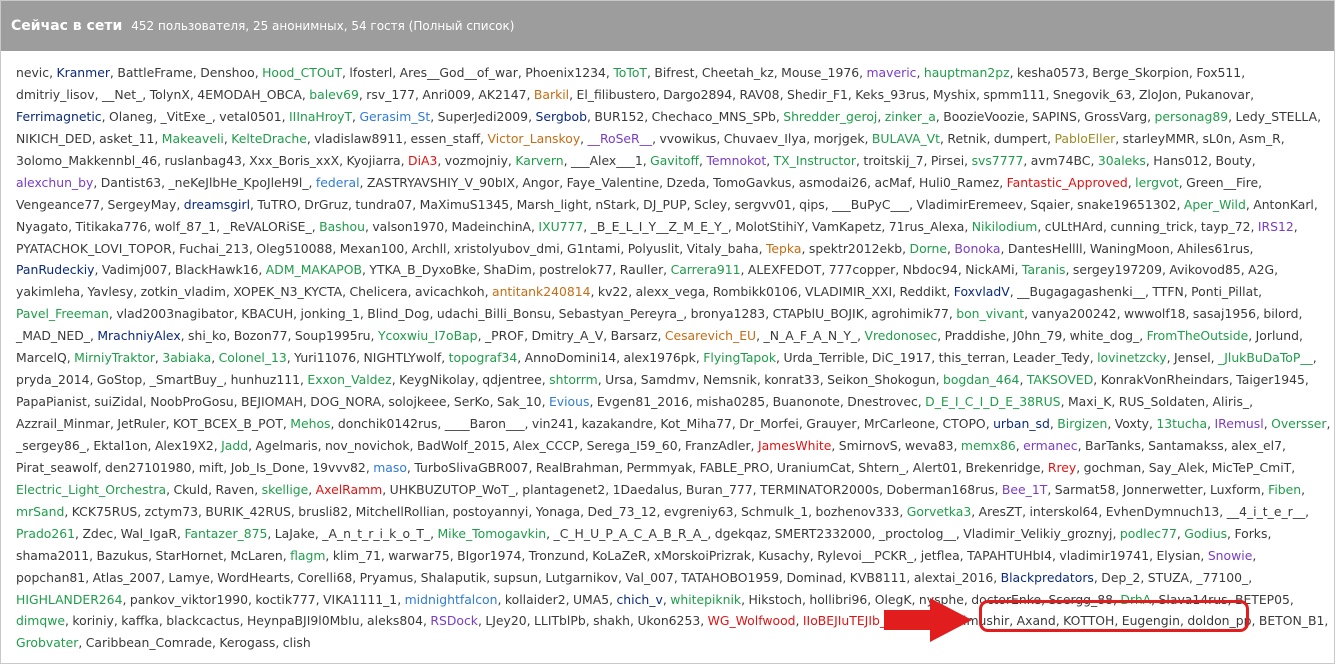  Describe the element at coordinates (830, 116) in the screenshot. I see `user-link: Shredder_geroj` at that location.